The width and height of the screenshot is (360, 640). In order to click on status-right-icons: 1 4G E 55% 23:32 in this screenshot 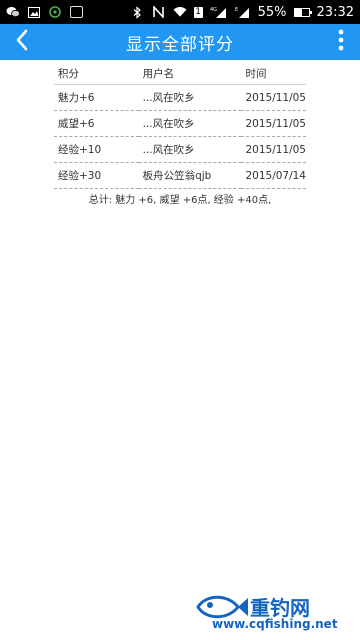, I will do `click(242, 12)`.